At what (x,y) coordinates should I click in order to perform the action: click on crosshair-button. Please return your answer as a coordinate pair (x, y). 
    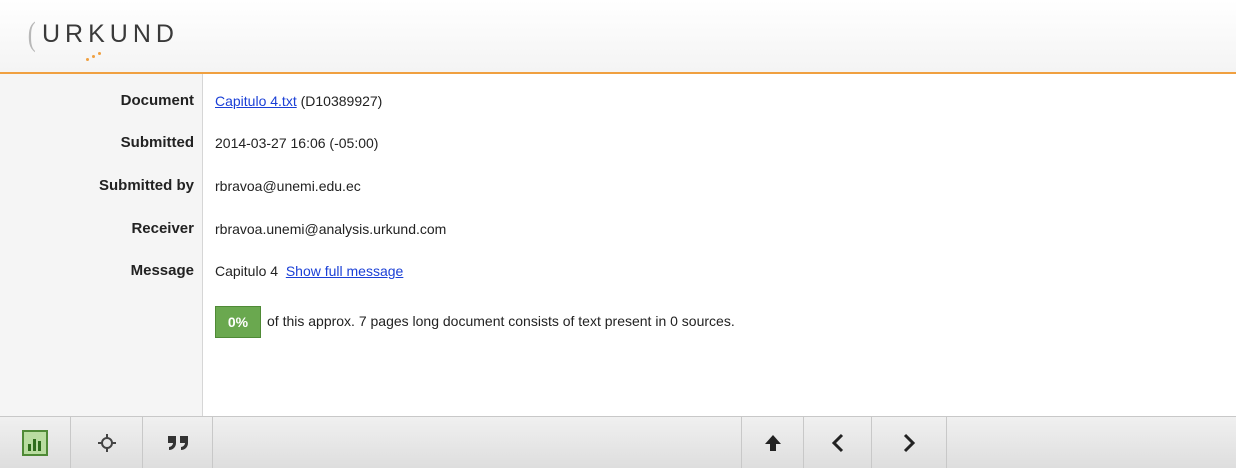
    Looking at the image, I should click on (107, 442).